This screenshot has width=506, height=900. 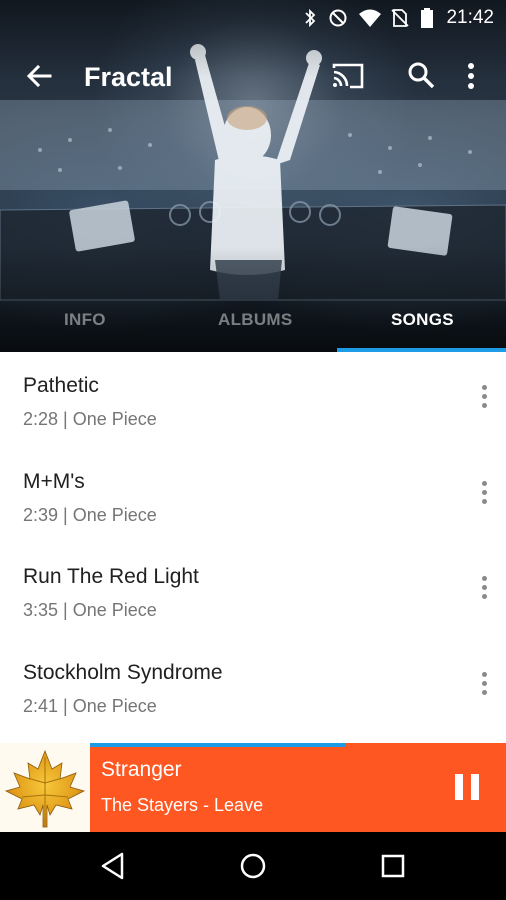 I want to click on system-nav-bar, so click(x=253, y=866).